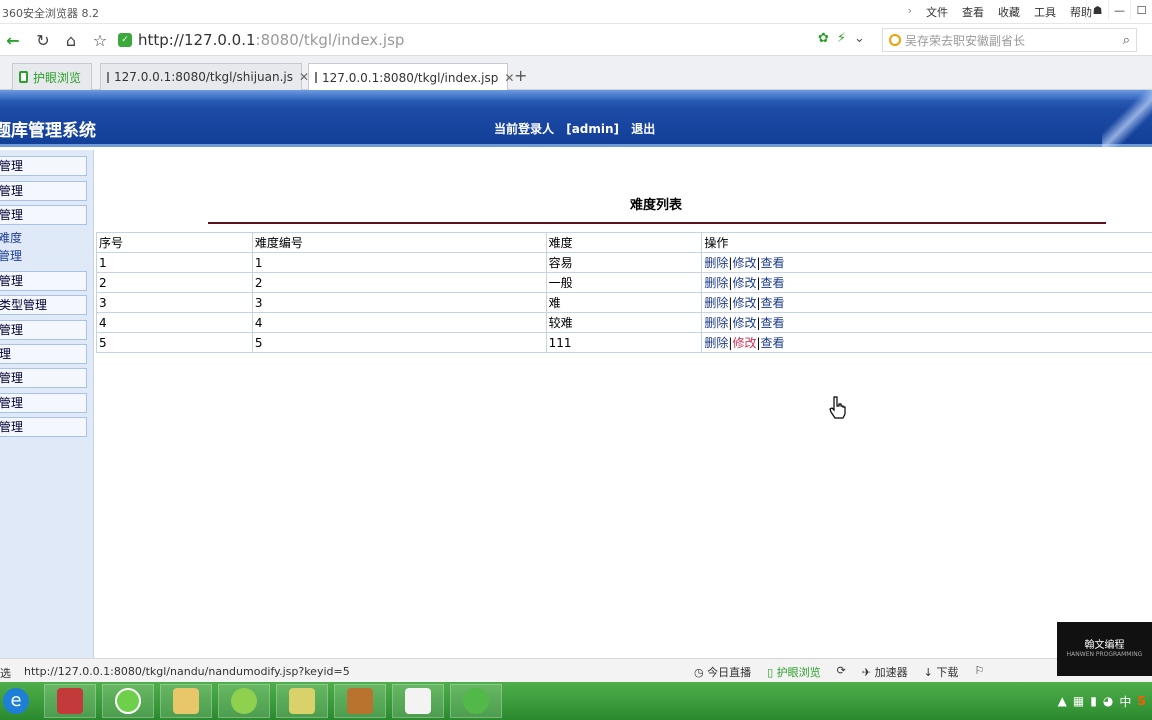 This screenshot has height=720, width=1152. What do you see at coordinates (43, 40) in the screenshot?
I see `refresh-icon: ↻` at bounding box center [43, 40].